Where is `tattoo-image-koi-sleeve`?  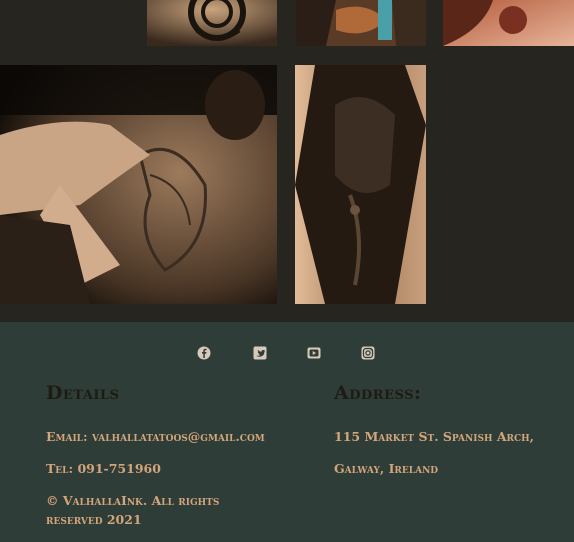
tattoo-image-koi-sleeve is located at coordinates (361, 23).